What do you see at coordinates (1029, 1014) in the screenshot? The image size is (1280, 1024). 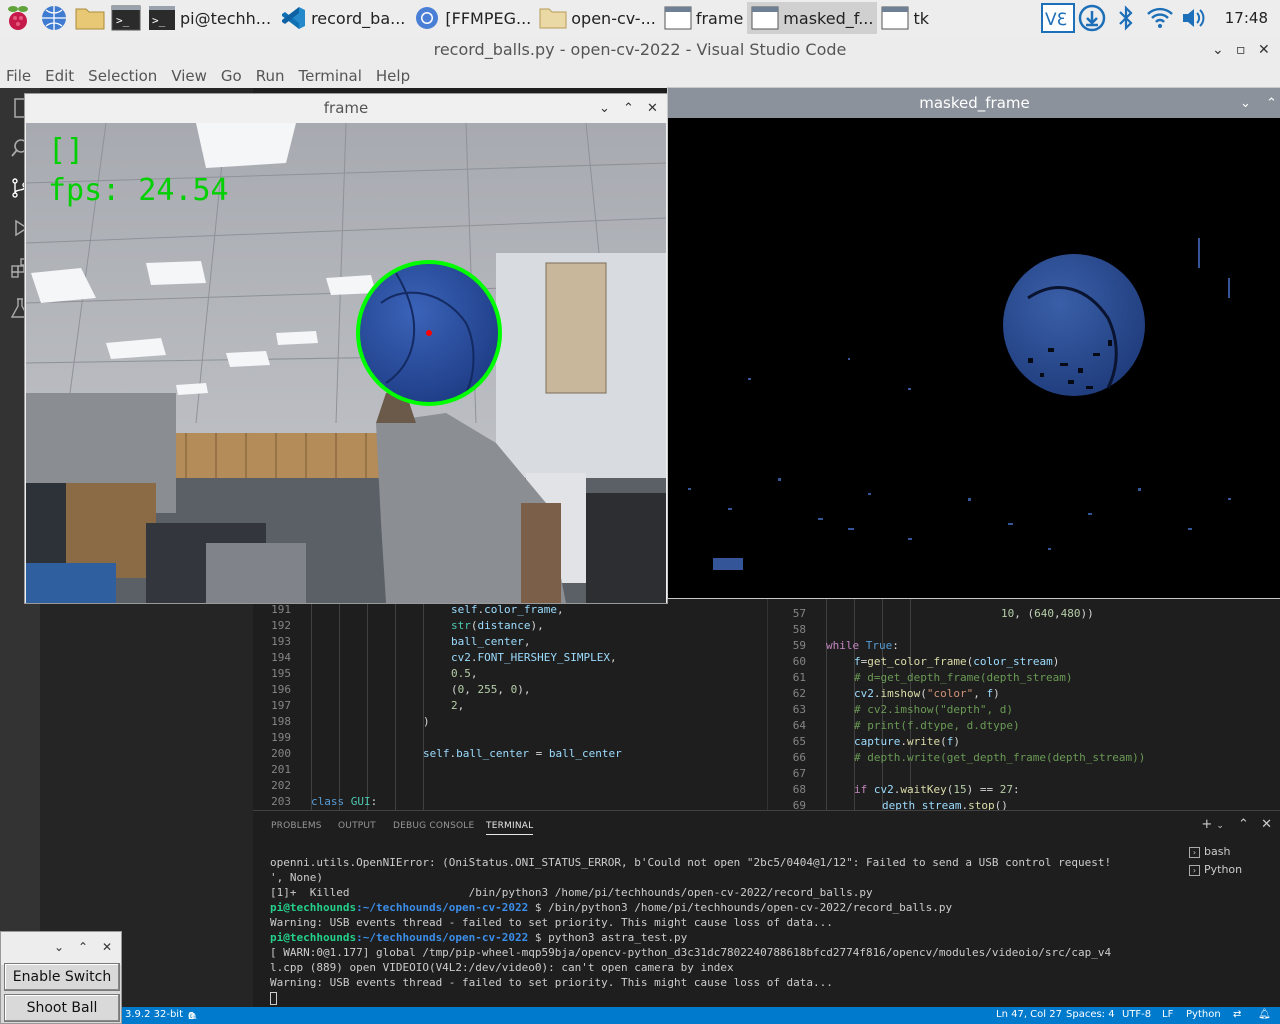 I see `cursor-position: Ln 47, Col 27` at bounding box center [1029, 1014].